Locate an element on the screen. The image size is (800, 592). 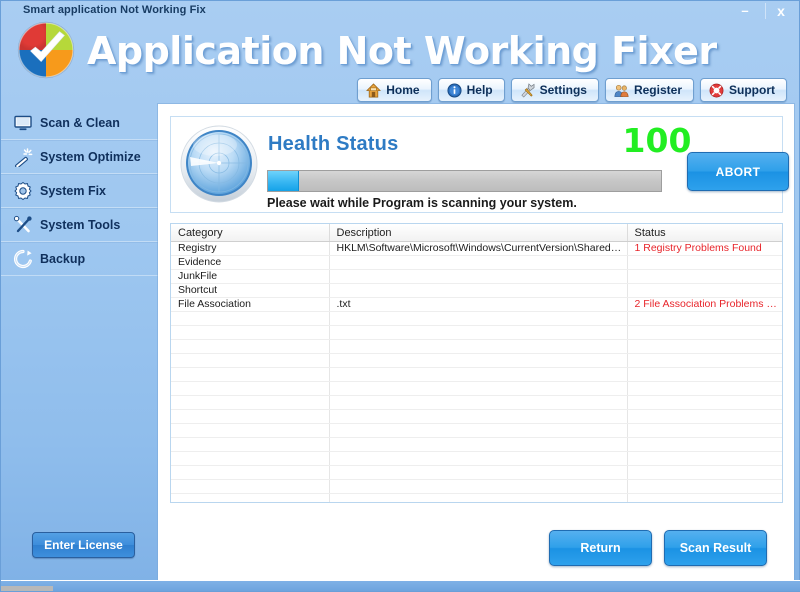
sidebar-item-label: System Tools is located at coordinates (80, 225).